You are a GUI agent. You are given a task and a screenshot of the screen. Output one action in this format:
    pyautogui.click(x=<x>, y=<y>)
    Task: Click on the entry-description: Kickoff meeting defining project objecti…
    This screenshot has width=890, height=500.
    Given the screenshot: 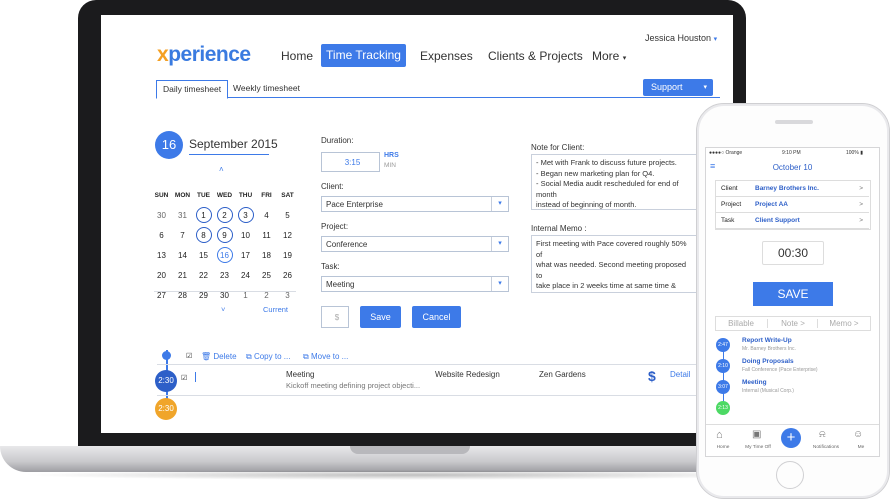 What is the action you would take?
    pyautogui.click(x=353, y=385)
    